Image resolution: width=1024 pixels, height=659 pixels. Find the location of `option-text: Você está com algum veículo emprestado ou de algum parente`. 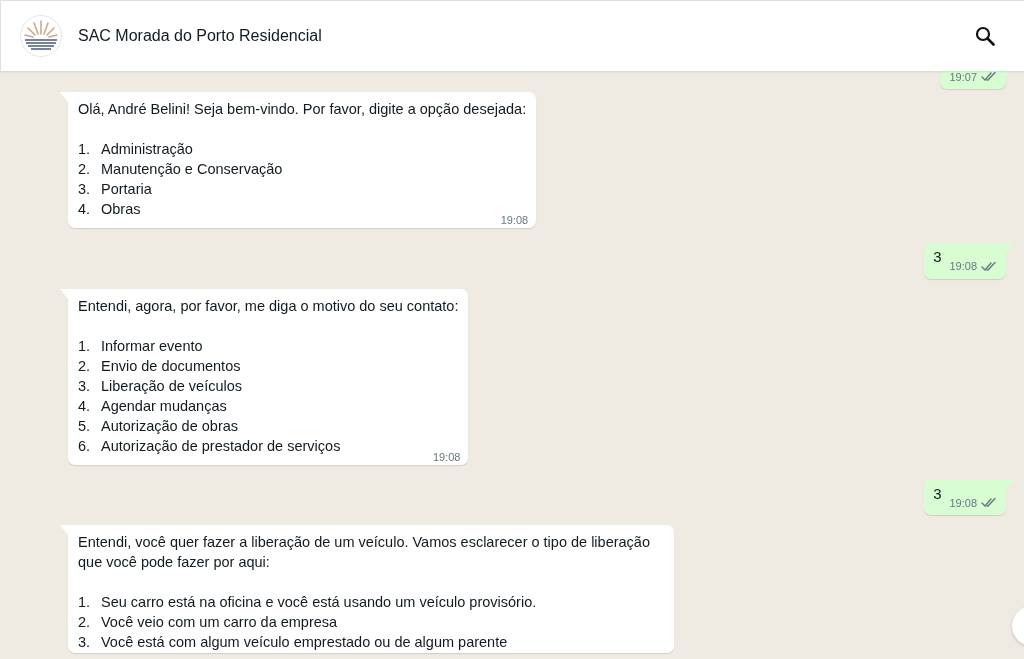

option-text: Você está com algum veículo emprestado ou de algum parente is located at coordinates (304, 642).